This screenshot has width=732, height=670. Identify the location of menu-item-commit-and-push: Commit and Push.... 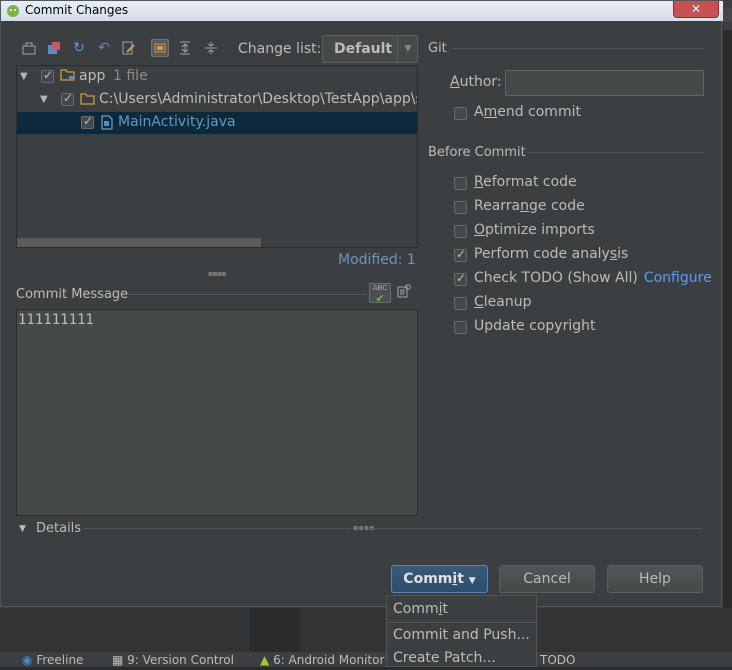
(461, 635).